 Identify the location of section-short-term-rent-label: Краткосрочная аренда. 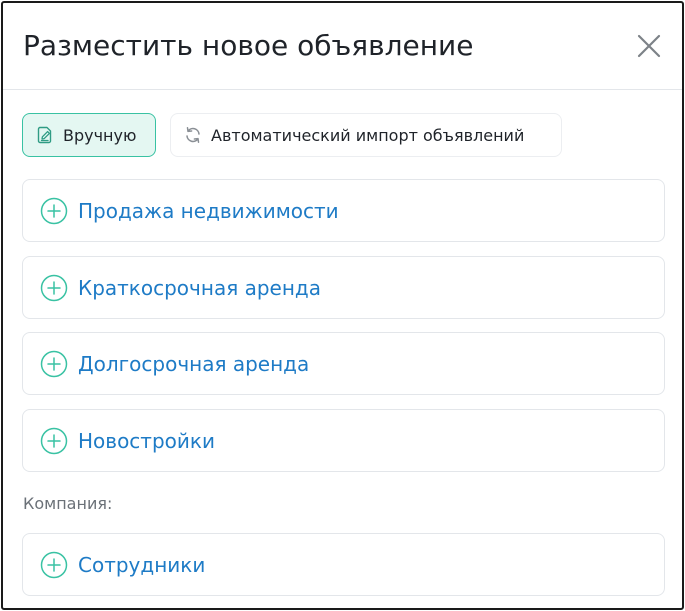
(199, 287).